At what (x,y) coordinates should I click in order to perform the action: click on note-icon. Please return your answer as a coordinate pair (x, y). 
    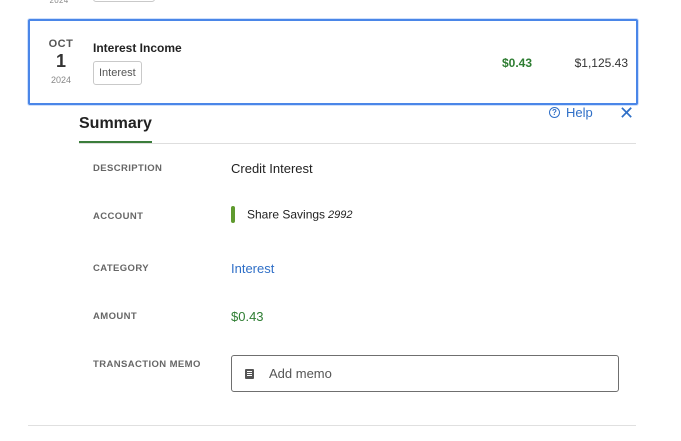
    Looking at the image, I should click on (249, 373).